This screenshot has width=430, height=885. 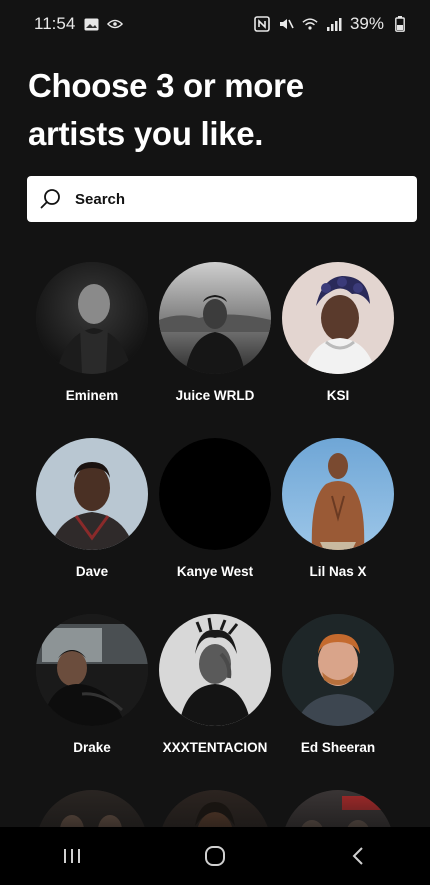 I want to click on artist-name: Eminem, so click(x=92, y=395).